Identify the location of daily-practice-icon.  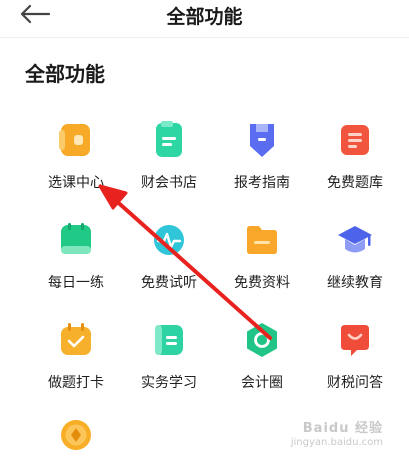
(76, 238).